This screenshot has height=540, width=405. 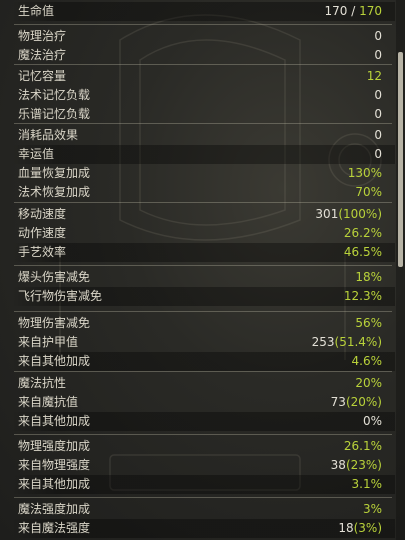 I want to click on scrollbar, so click(x=400, y=270).